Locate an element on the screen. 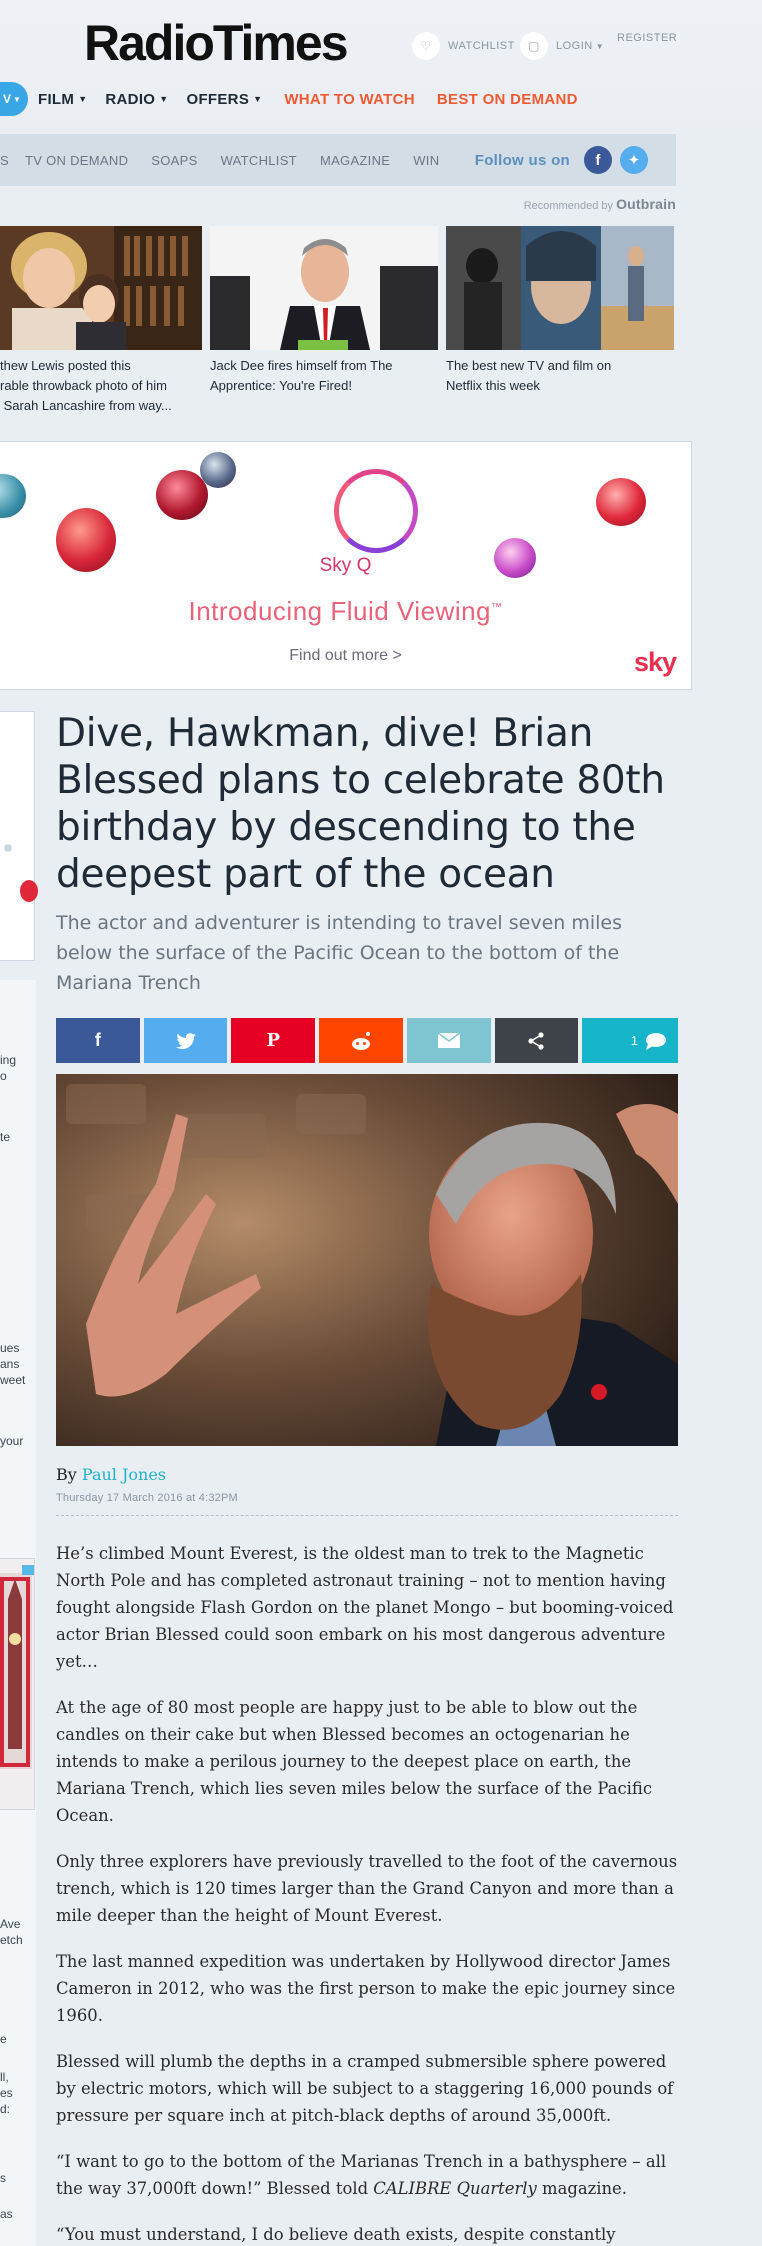 The image size is (762, 2246). sidebar-panel is located at coordinates (19, 836).